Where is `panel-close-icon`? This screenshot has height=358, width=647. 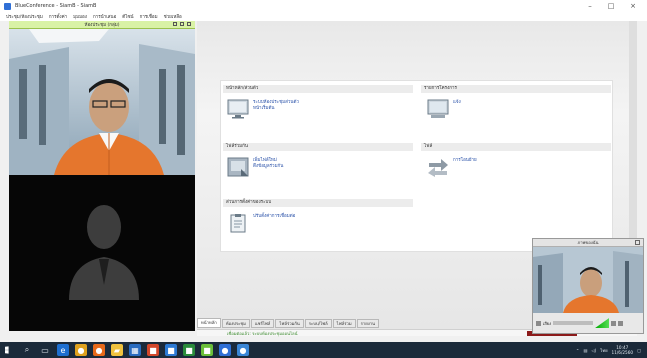 panel-close-icon is located at coordinates (189, 24).